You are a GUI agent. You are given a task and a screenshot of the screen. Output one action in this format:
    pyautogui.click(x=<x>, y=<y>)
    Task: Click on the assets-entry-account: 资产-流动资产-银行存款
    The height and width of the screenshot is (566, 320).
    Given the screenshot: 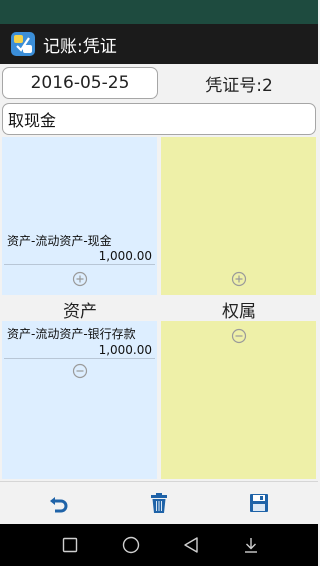 What is the action you would take?
    pyautogui.click(x=71, y=333)
    